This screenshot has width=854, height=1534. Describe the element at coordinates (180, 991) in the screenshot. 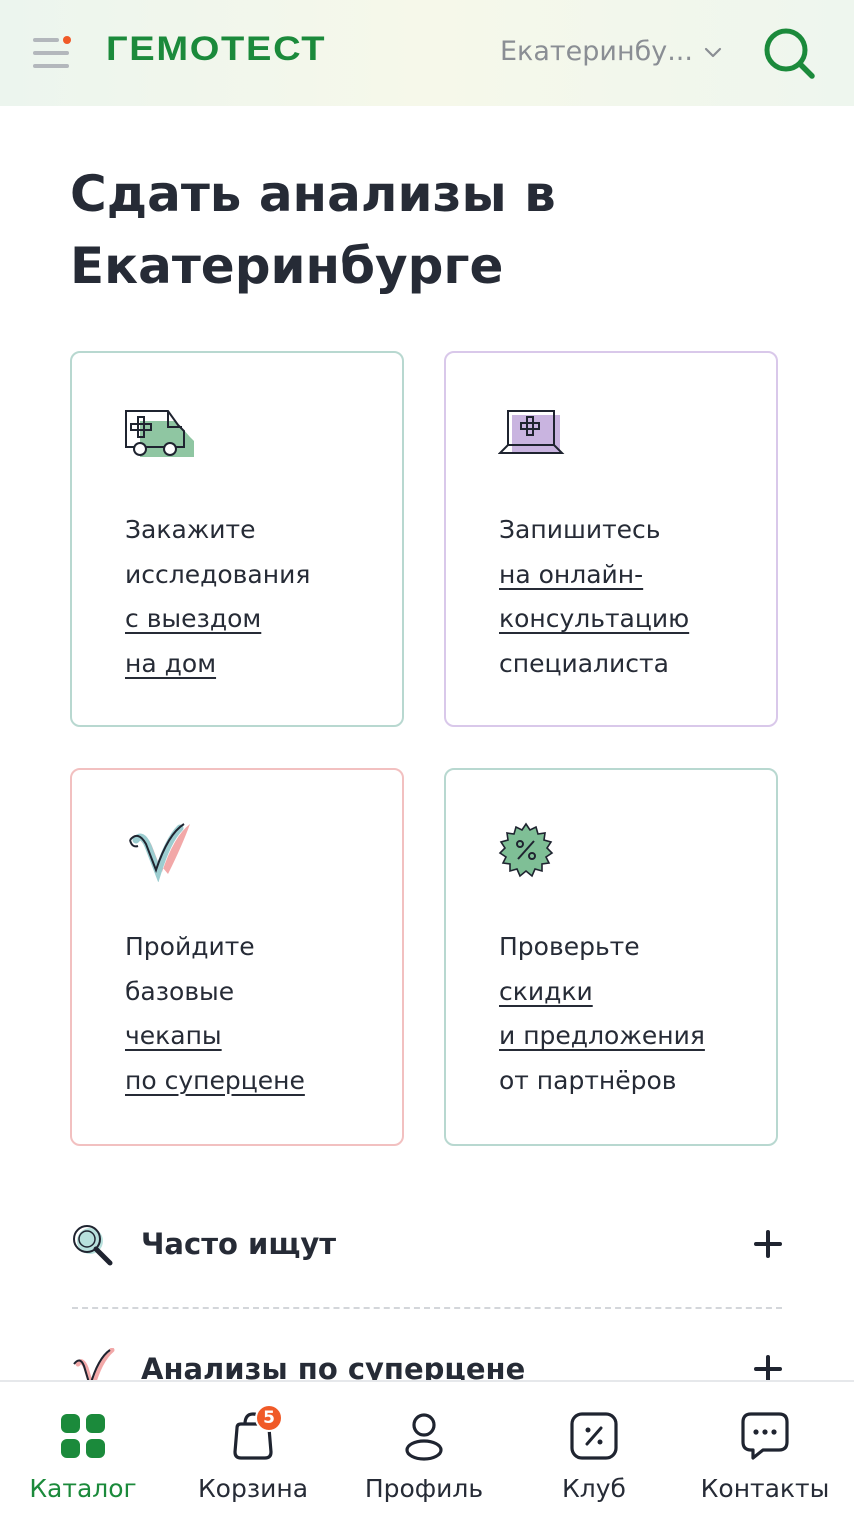

I see `card-text-line: базовые` at that location.